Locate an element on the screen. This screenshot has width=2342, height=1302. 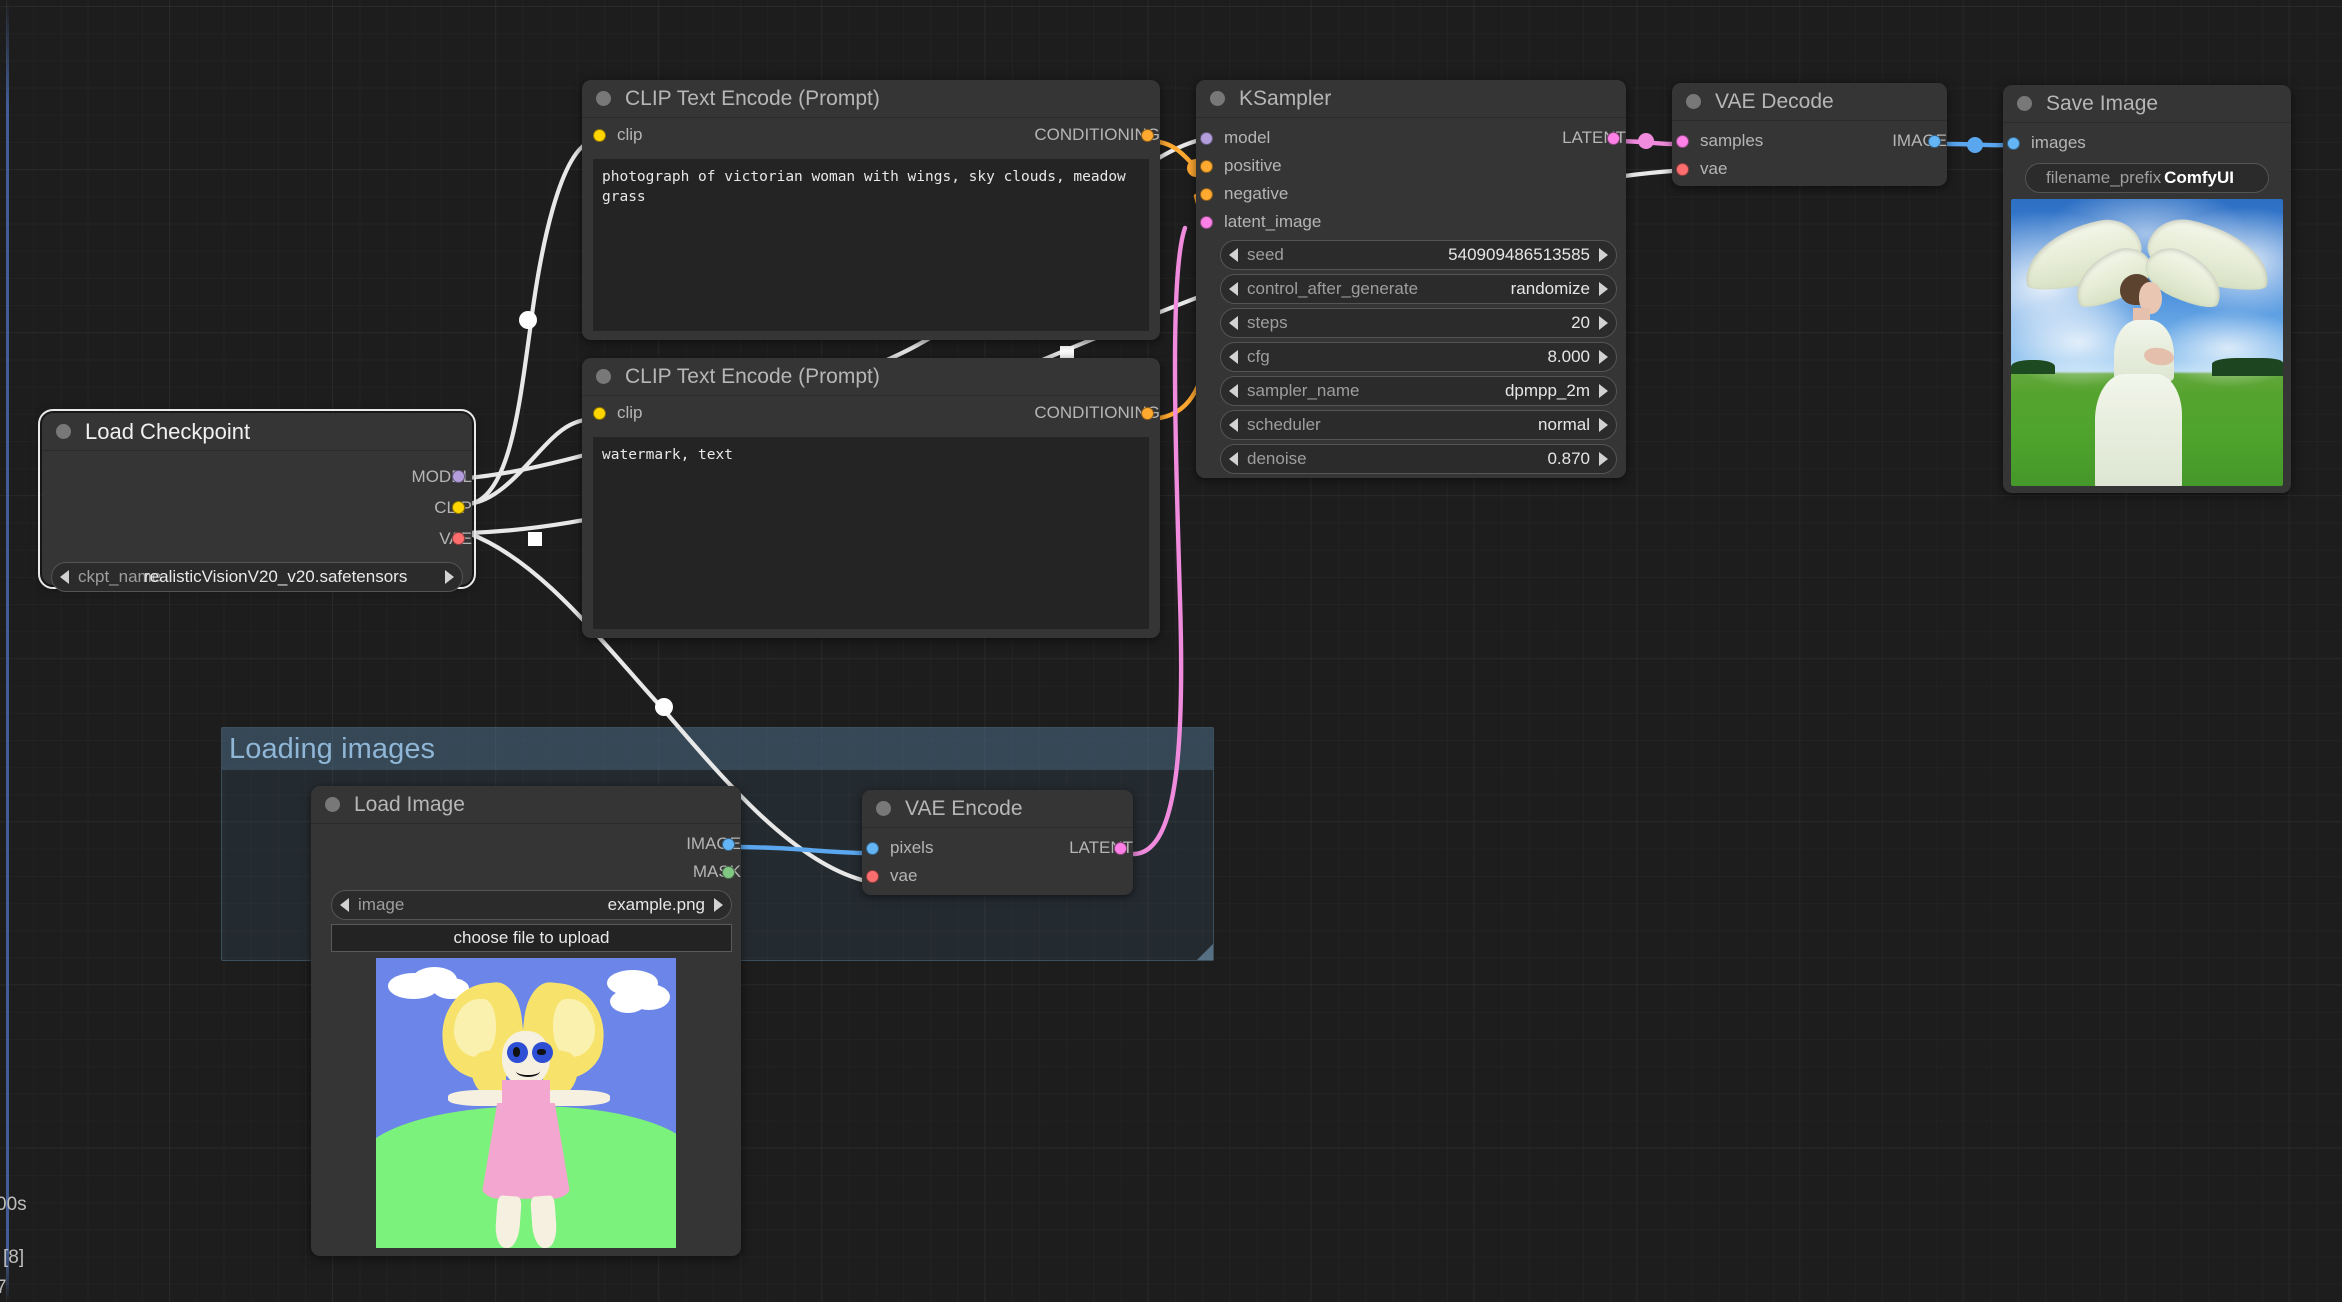
node-load-image: Load Image IMAGE MASK image example.png is located at coordinates (526, 1021).